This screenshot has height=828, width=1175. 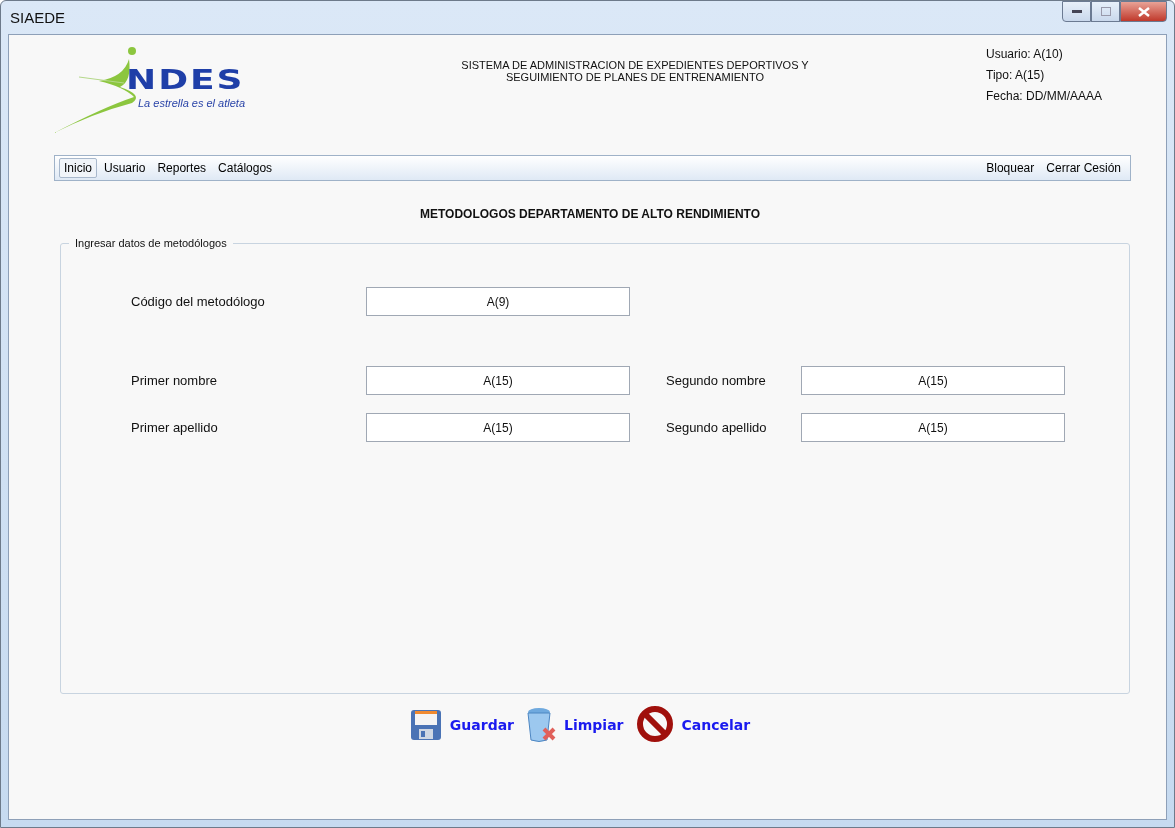 What do you see at coordinates (1083, 168) in the screenshot?
I see `menu-item: Cerrar Cesión` at bounding box center [1083, 168].